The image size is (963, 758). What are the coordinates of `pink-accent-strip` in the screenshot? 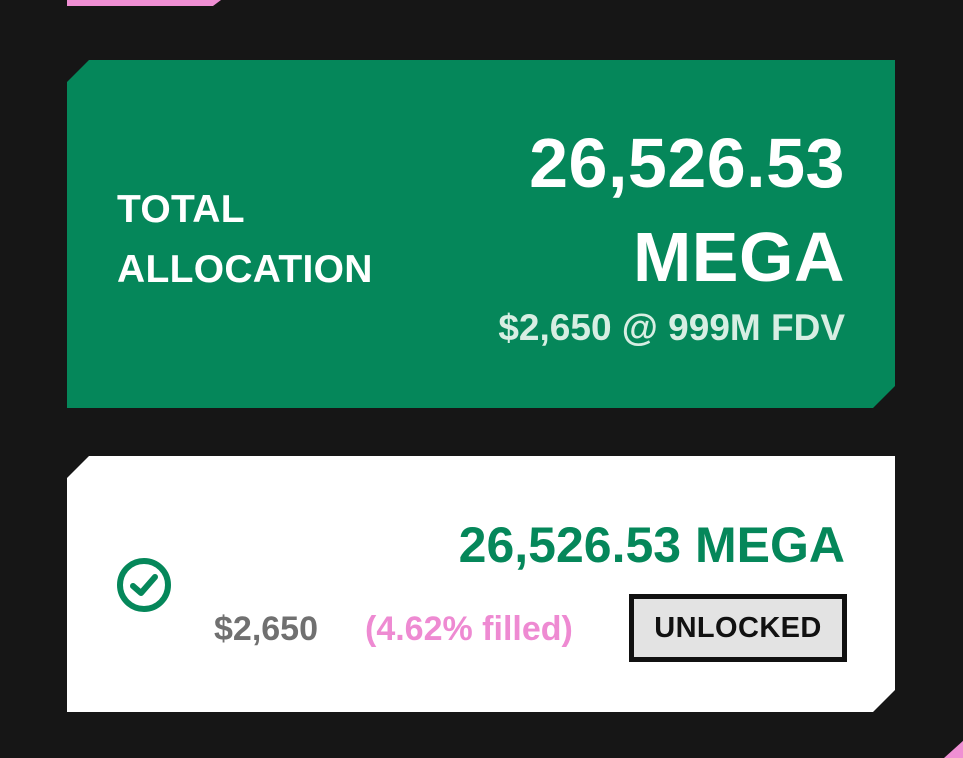 It's located at (144, 3).